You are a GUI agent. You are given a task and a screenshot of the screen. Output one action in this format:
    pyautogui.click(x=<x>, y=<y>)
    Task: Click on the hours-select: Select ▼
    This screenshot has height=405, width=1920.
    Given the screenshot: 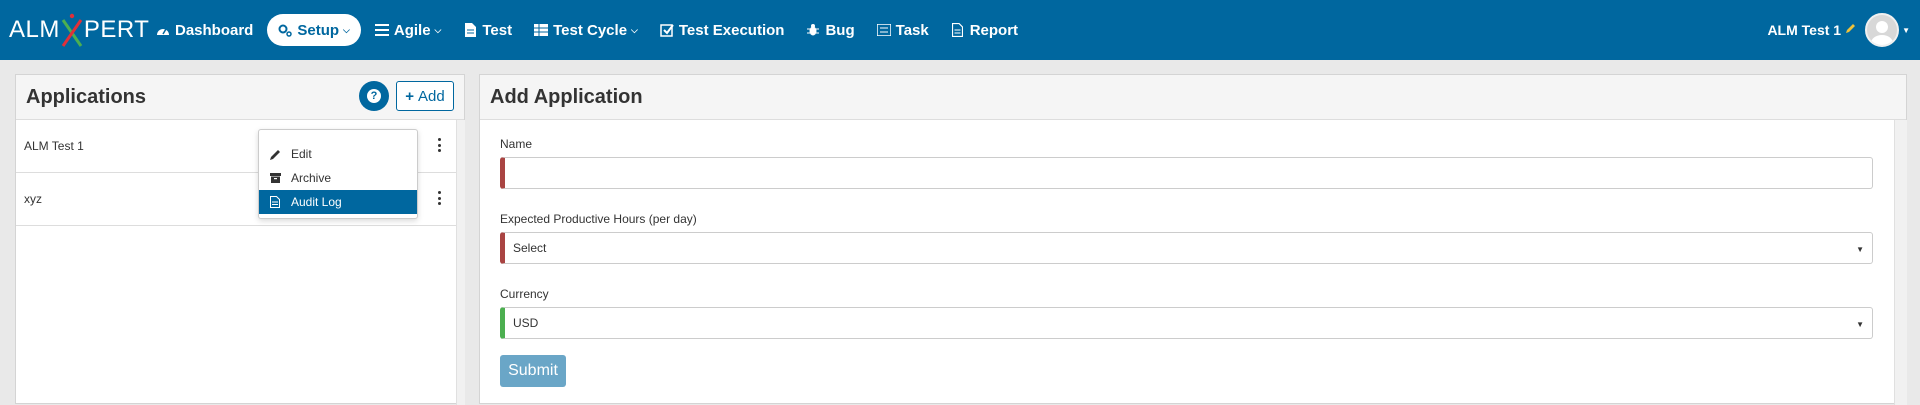 What is the action you would take?
    pyautogui.click(x=1186, y=248)
    